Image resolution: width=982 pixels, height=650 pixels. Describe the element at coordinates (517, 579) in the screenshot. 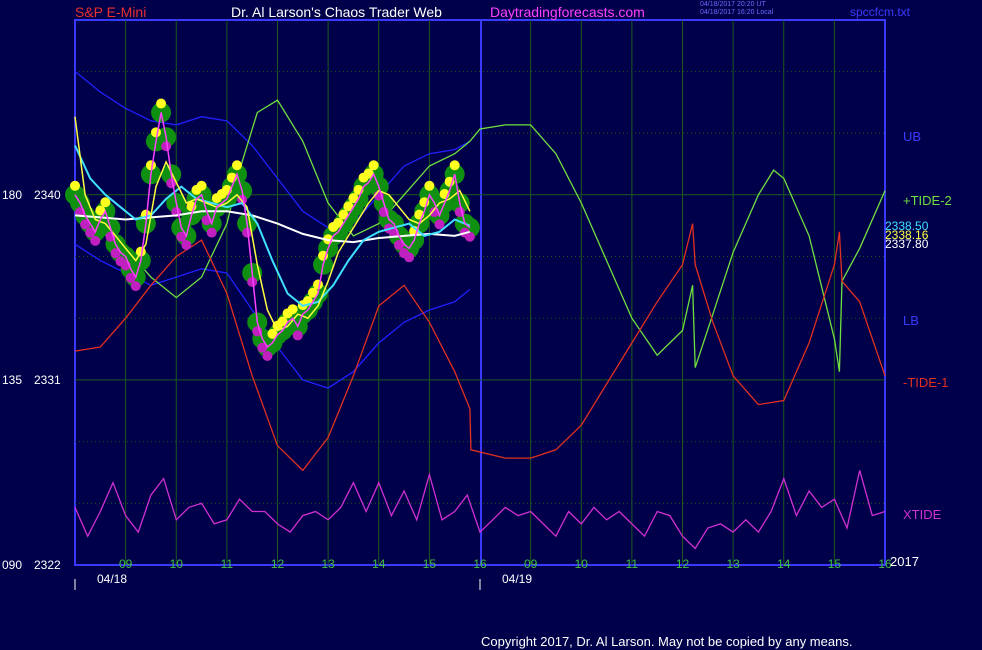

I see `date-label: 04/19` at that location.